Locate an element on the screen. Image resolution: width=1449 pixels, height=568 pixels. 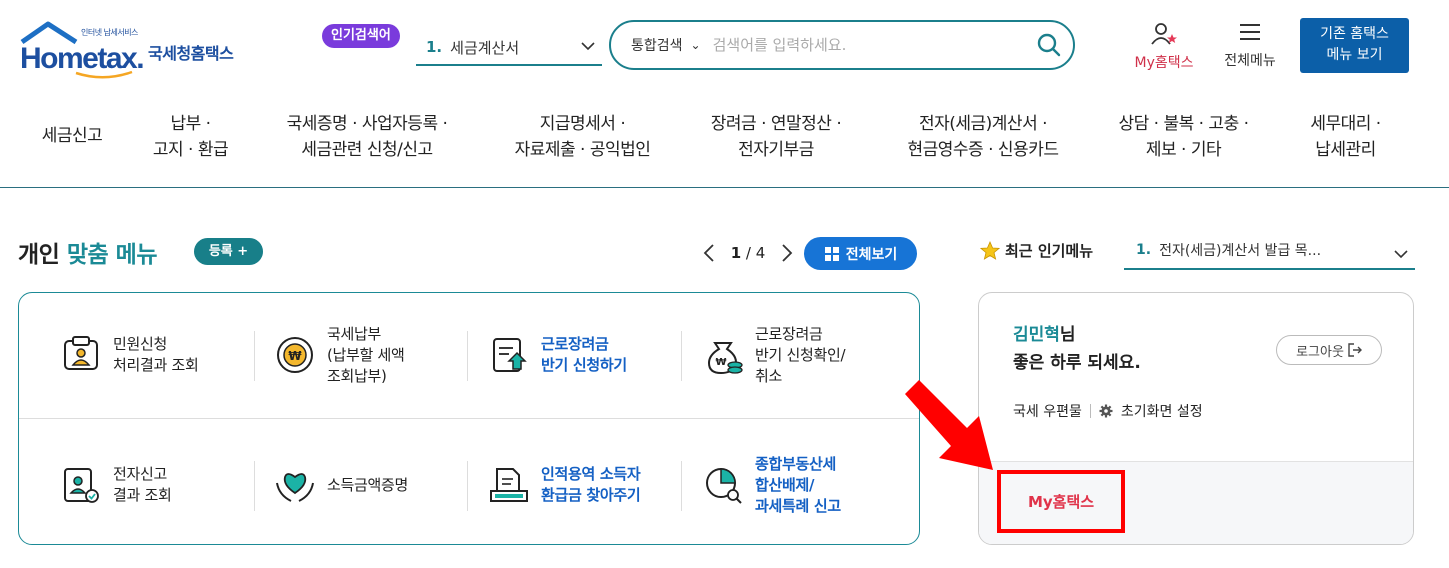
search-box: 통합검색 ⌄ is located at coordinates (842, 45).